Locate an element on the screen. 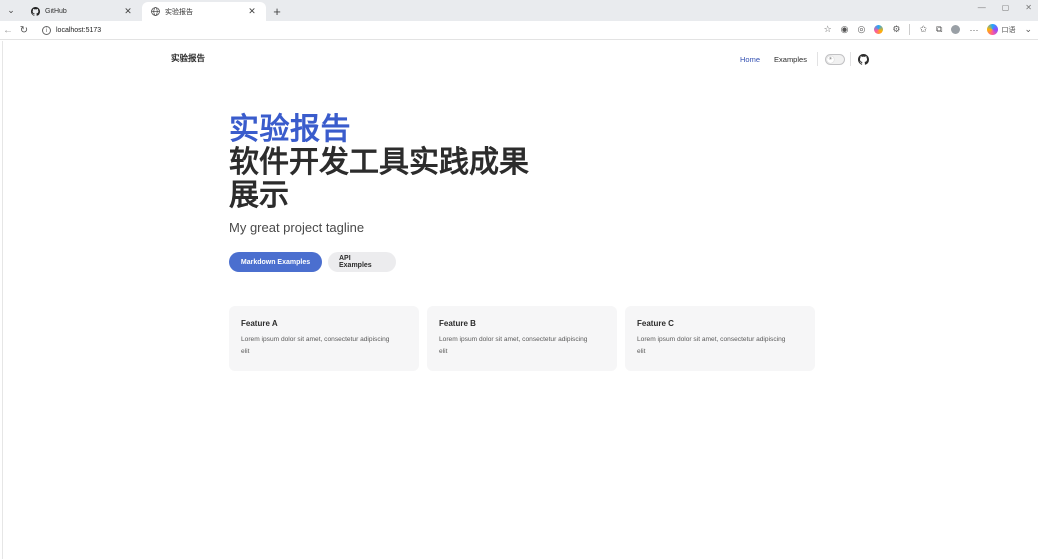 The image size is (1038, 559). copilot-label: 口语 is located at coordinates (1008, 30).